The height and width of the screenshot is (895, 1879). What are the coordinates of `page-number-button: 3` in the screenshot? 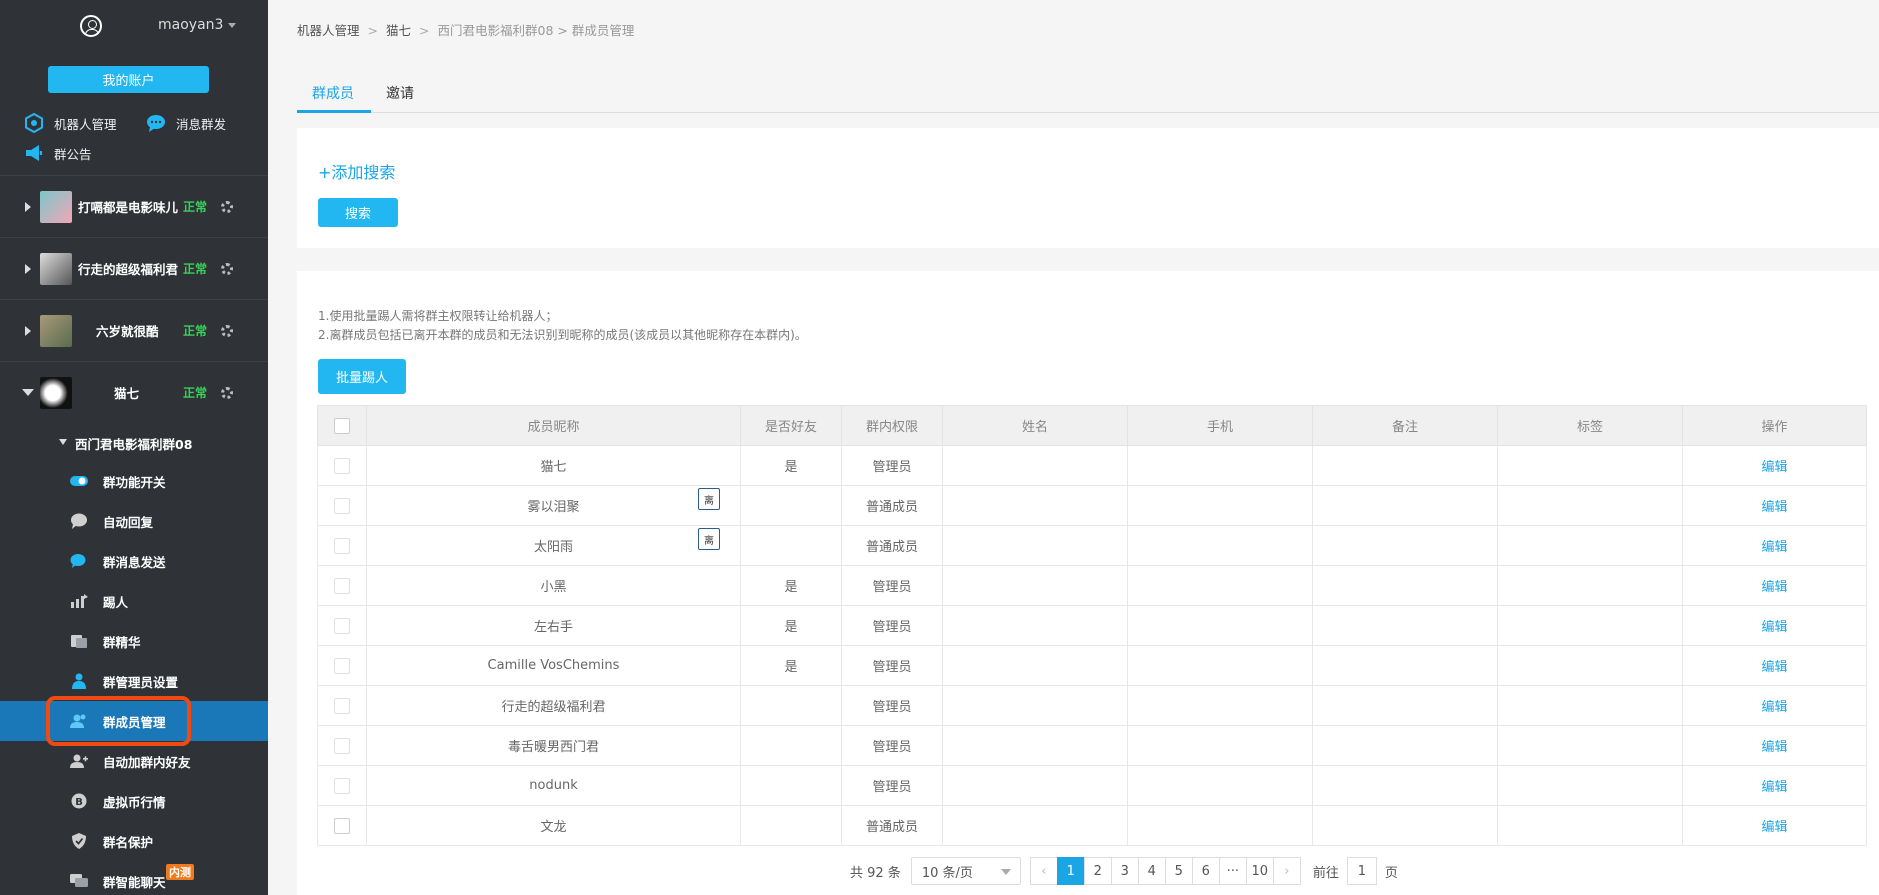 It's located at (1124, 871).